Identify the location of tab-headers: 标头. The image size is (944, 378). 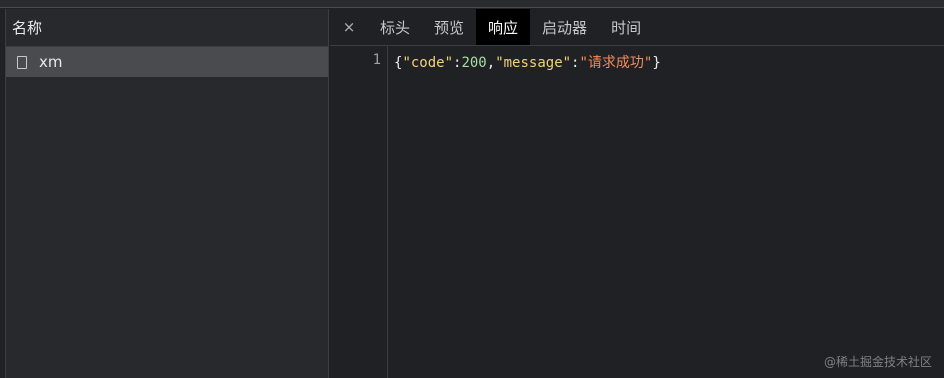
(395, 27).